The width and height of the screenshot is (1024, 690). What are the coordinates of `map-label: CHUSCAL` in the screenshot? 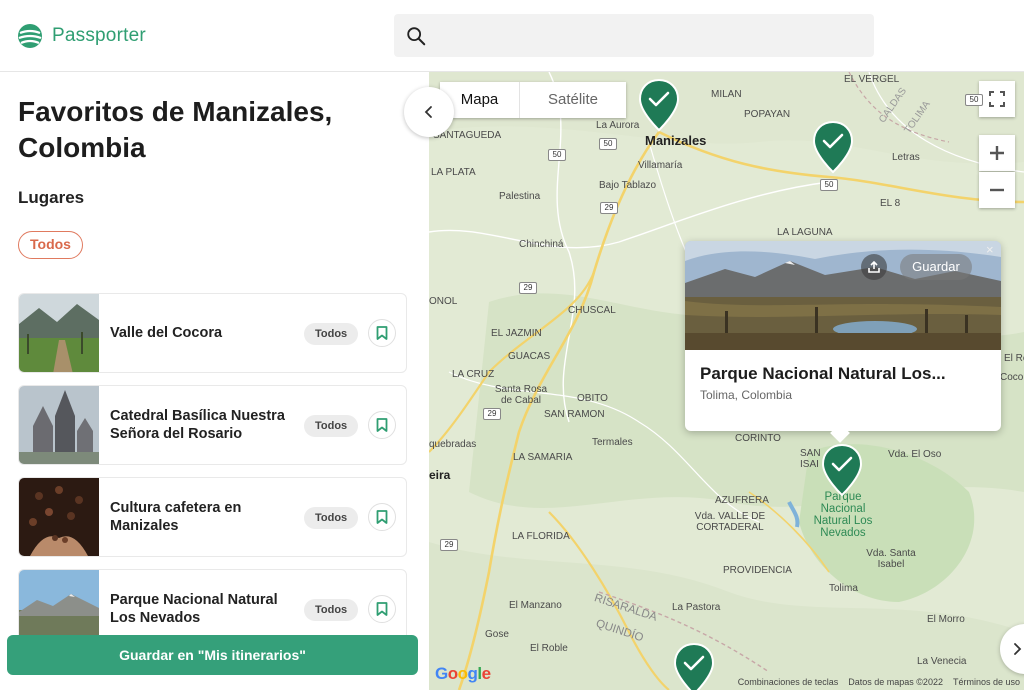 It's located at (592, 310).